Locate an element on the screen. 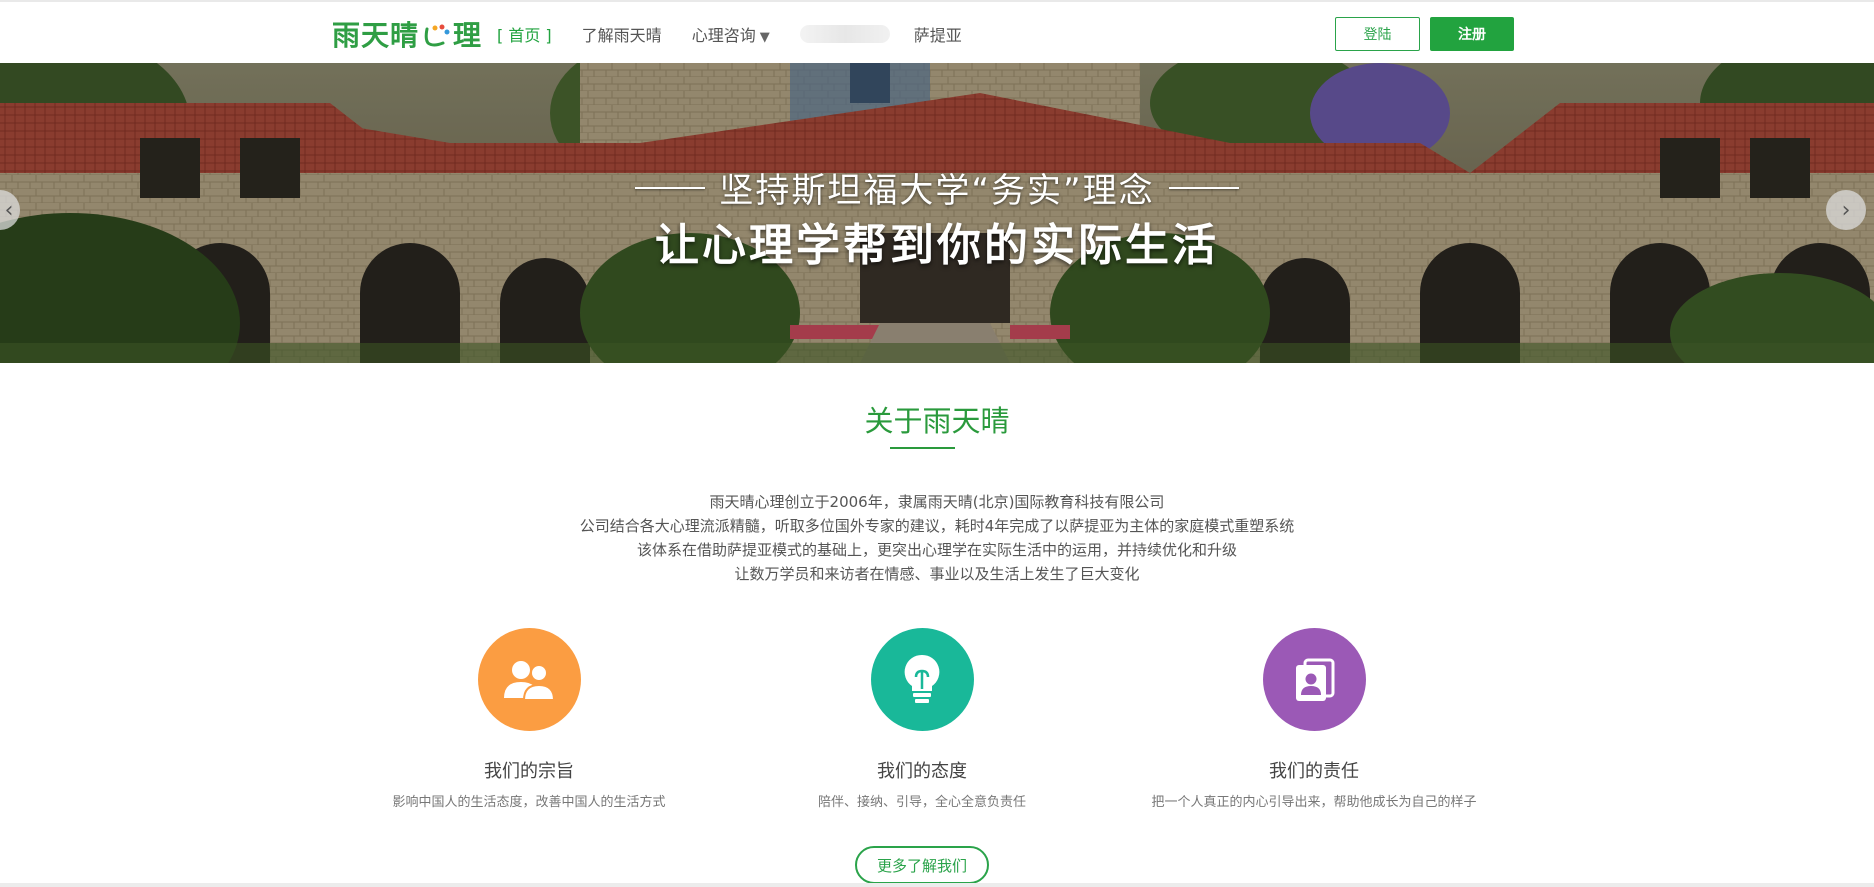  feature-title: 我们的宗旨 is located at coordinates (529, 771).